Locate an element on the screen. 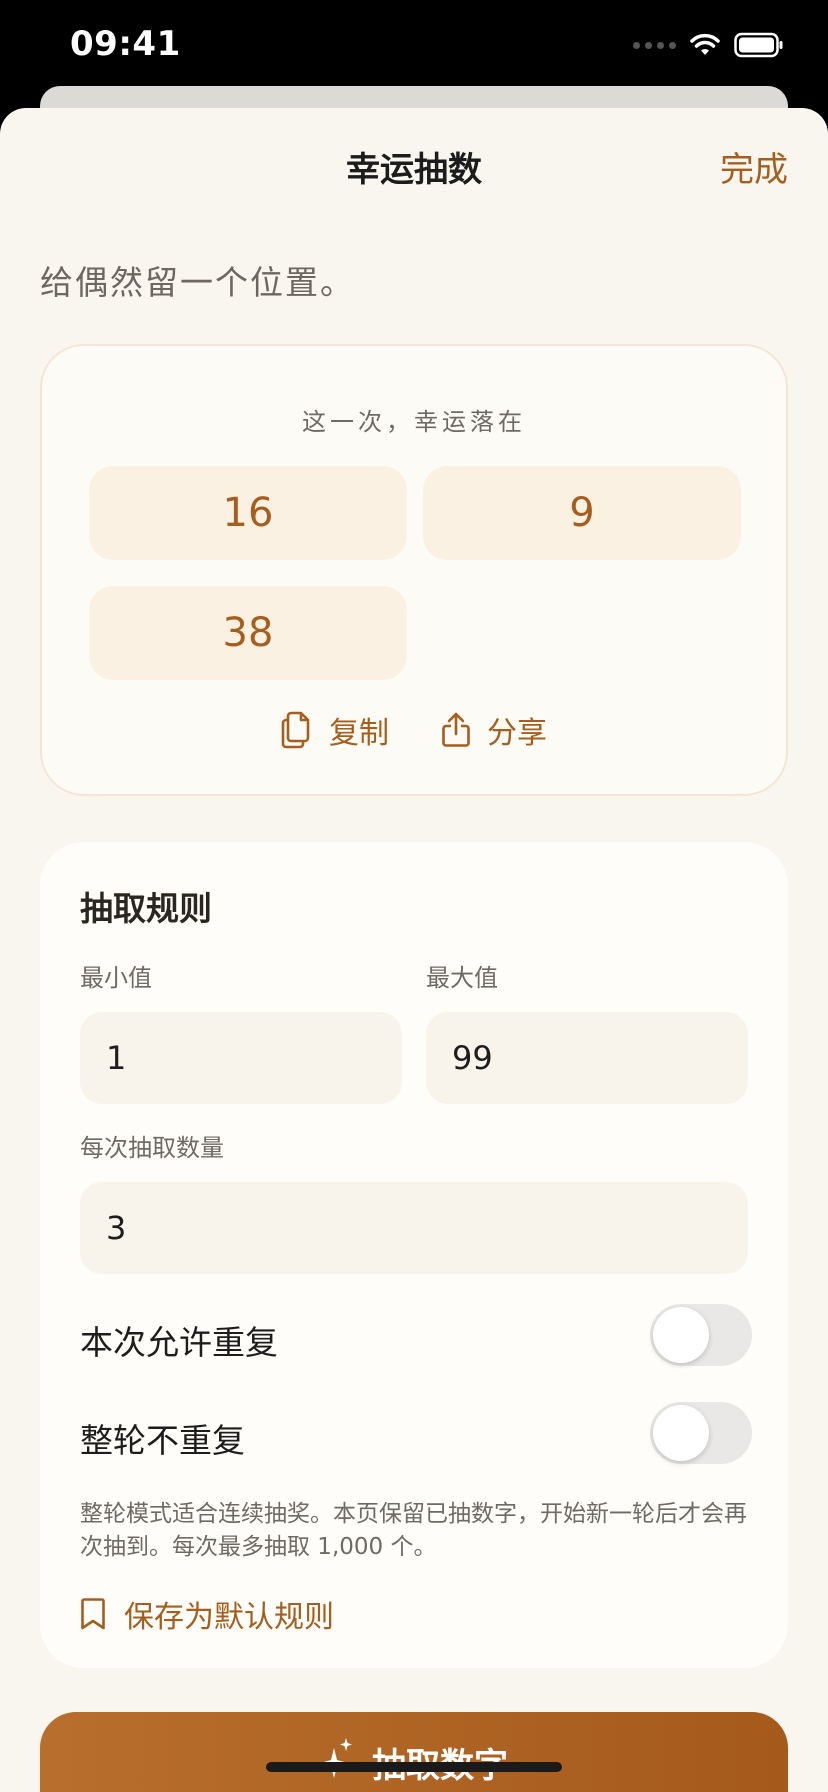  result-number: 16 is located at coordinates (248, 513).